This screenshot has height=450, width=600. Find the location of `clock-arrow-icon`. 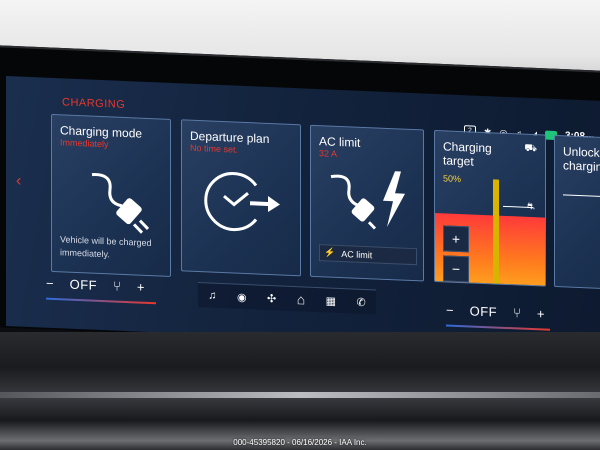

clock-arrow-icon is located at coordinates (242, 202).